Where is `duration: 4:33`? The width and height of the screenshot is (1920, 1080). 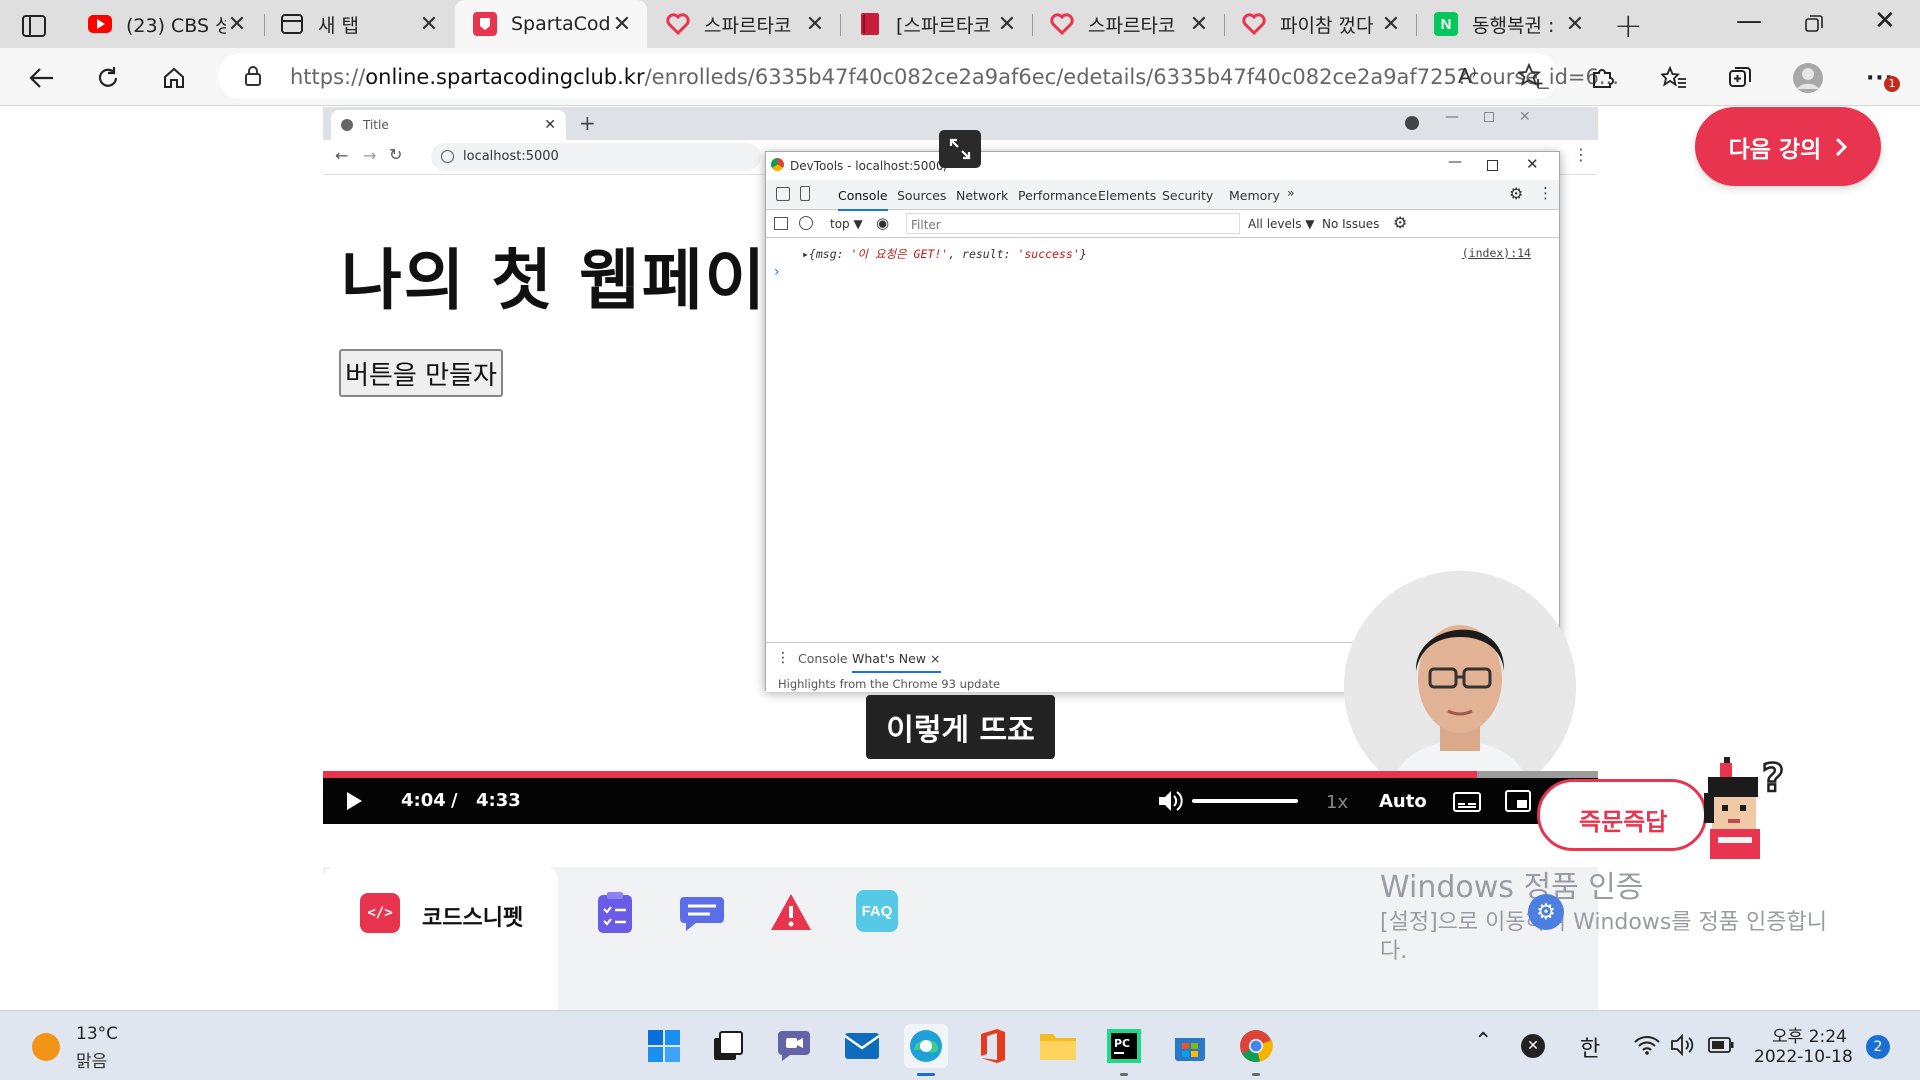 duration: 4:33 is located at coordinates (498, 800).